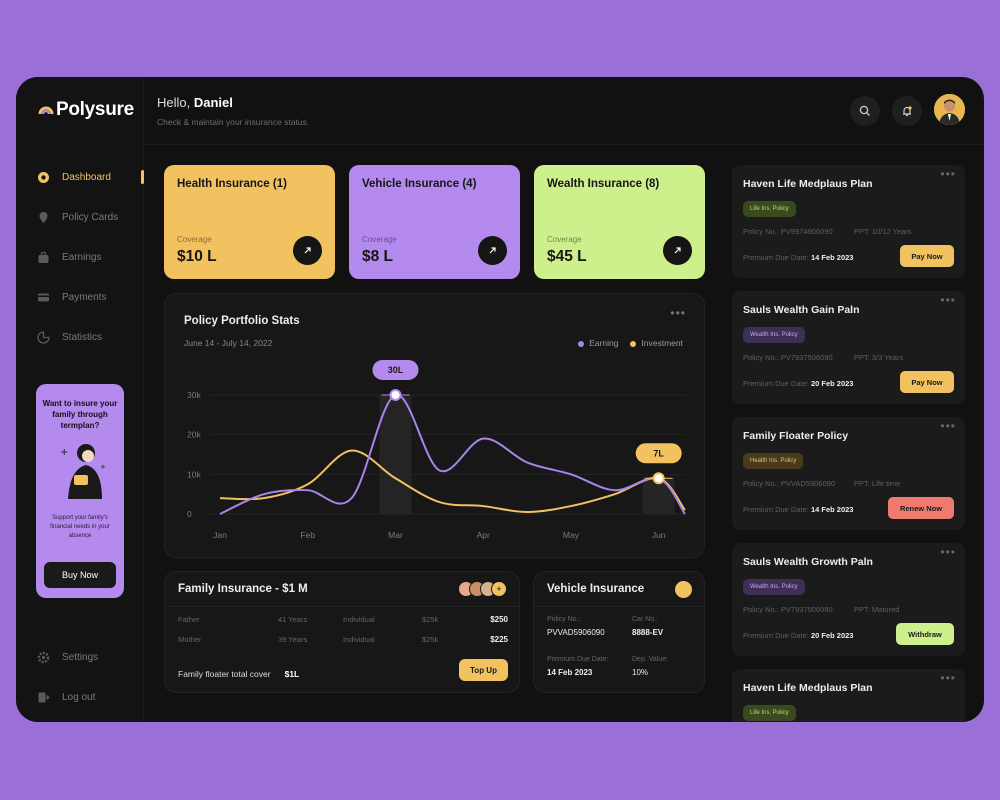  I want to click on vehicle-title: Vehicle Insurance, so click(596, 589).